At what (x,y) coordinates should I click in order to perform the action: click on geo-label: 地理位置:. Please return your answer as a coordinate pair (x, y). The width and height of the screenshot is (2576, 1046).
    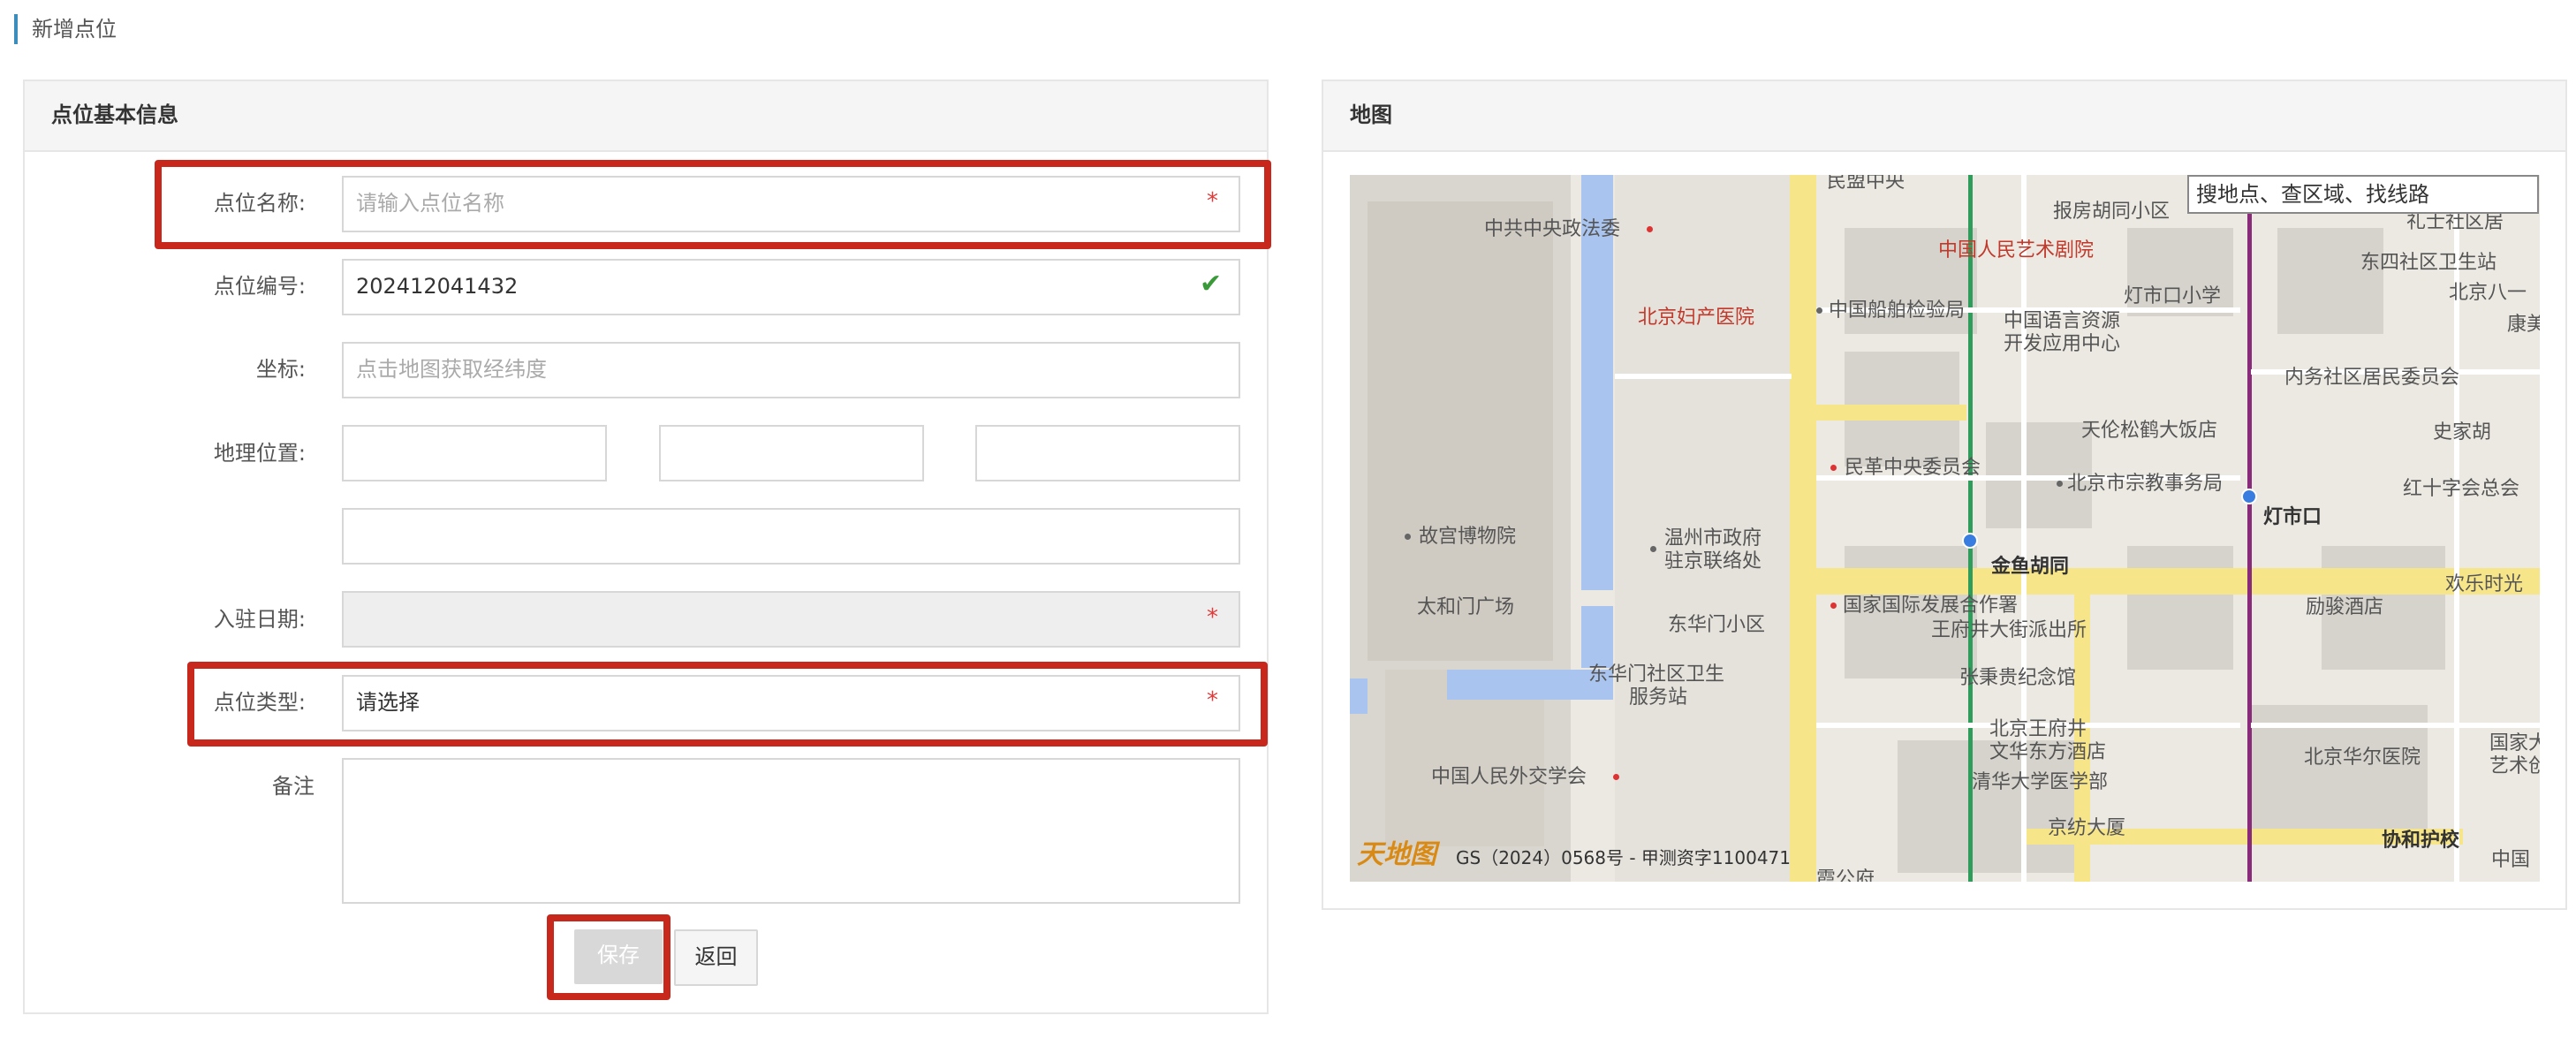
    Looking at the image, I should click on (259, 453).